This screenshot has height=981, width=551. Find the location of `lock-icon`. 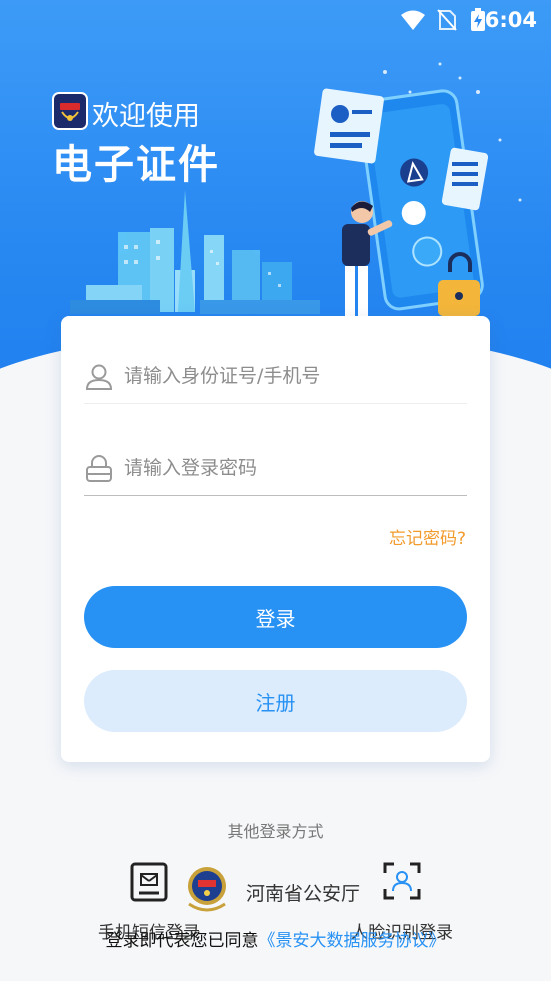

lock-icon is located at coordinates (99, 468).